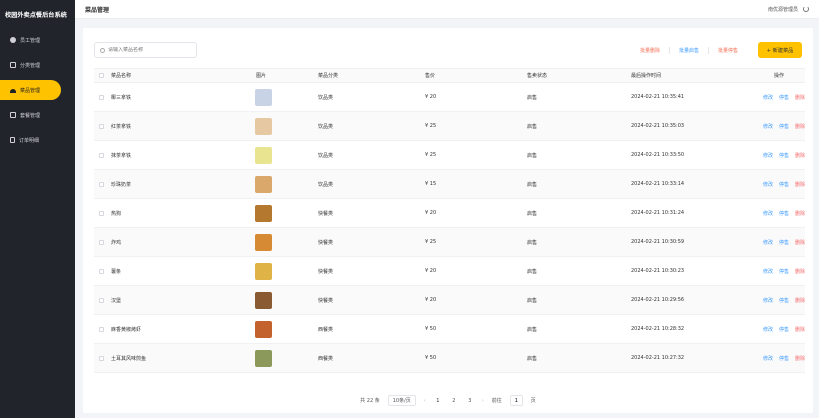 The width and height of the screenshot is (819, 418). Describe the element at coordinates (516, 400) in the screenshot. I see `jump-page-input` at that location.